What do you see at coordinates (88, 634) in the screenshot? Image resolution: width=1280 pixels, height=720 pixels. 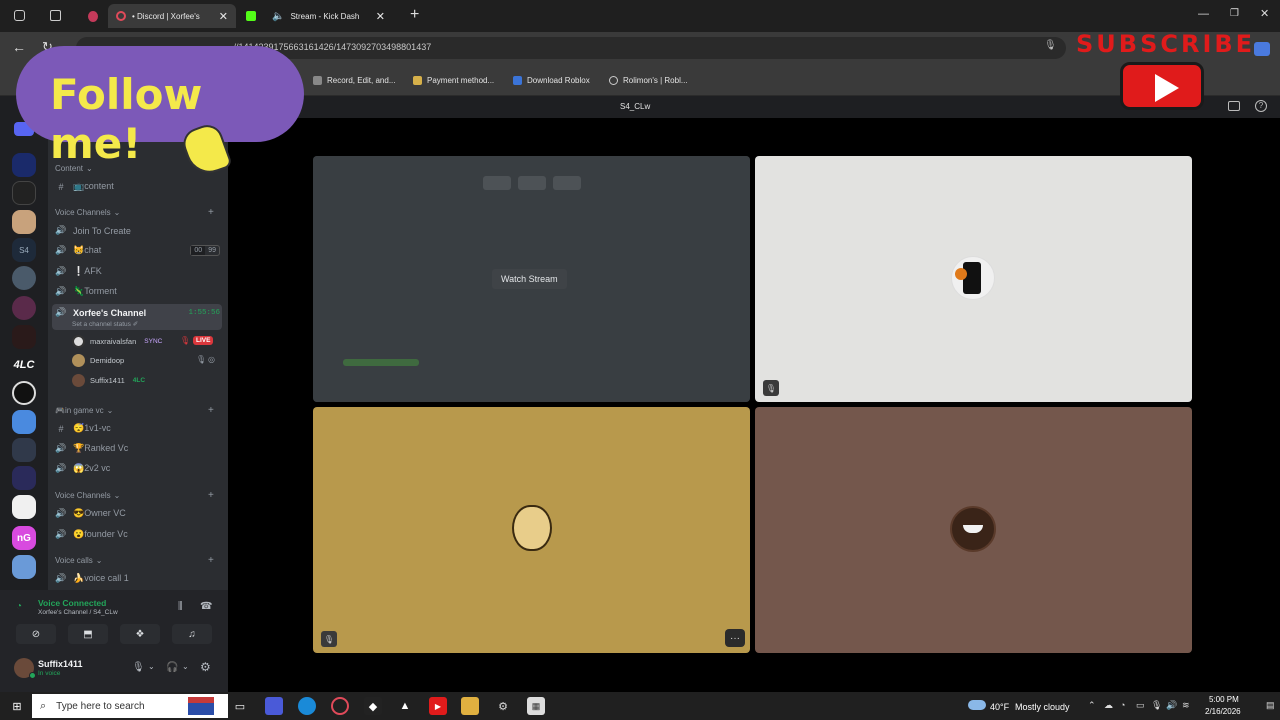 I see `screen-share-button: ⬒` at bounding box center [88, 634].